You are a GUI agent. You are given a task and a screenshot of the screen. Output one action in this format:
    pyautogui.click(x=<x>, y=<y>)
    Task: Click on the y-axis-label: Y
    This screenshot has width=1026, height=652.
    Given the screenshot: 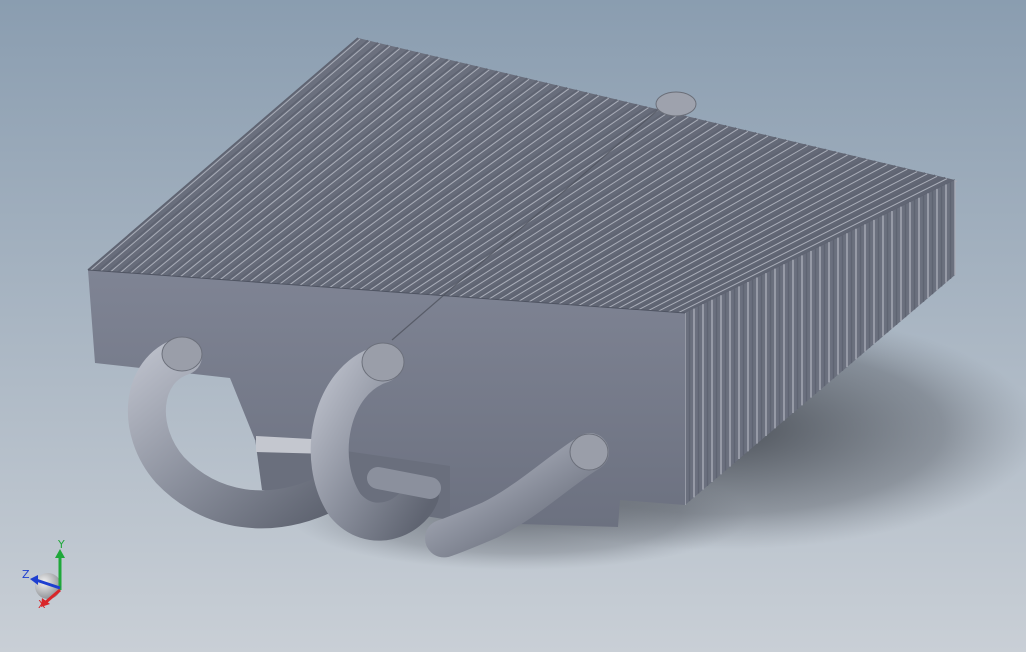 What is the action you would take?
    pyautogui.click(x=61, y=544)
    